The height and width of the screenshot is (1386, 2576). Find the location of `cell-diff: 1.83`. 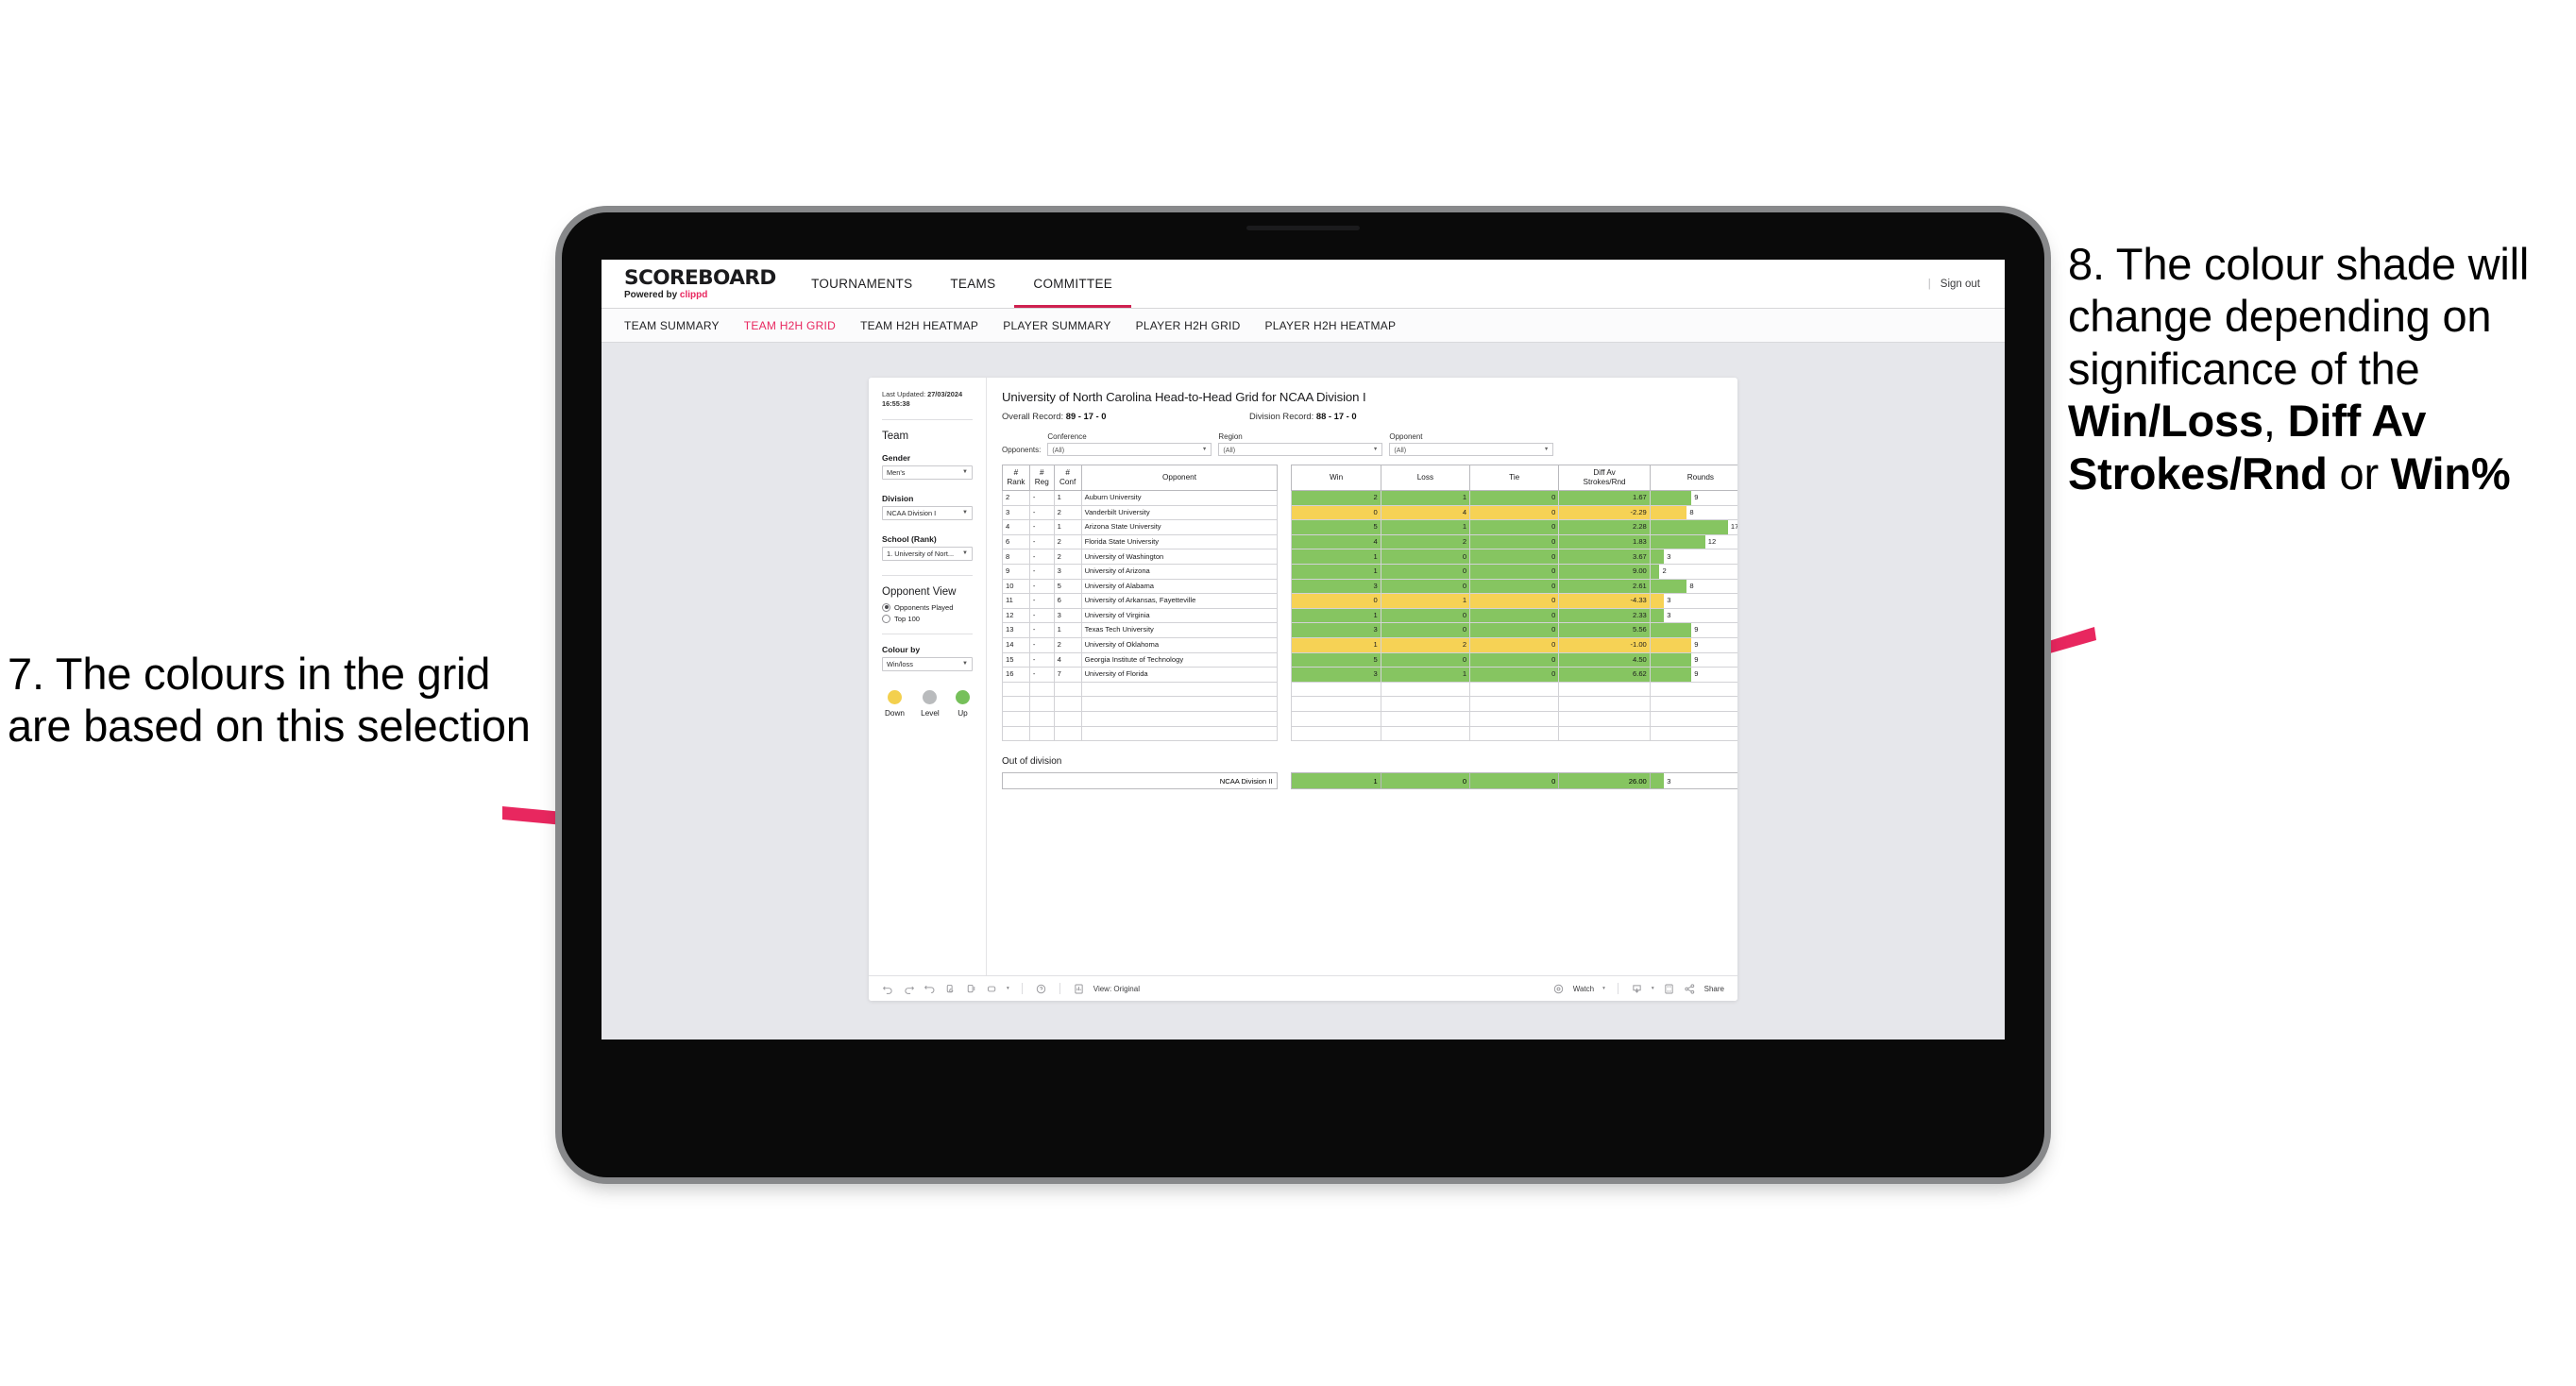

cell-diff: 1.83 is located at coordinates (1604, 542).